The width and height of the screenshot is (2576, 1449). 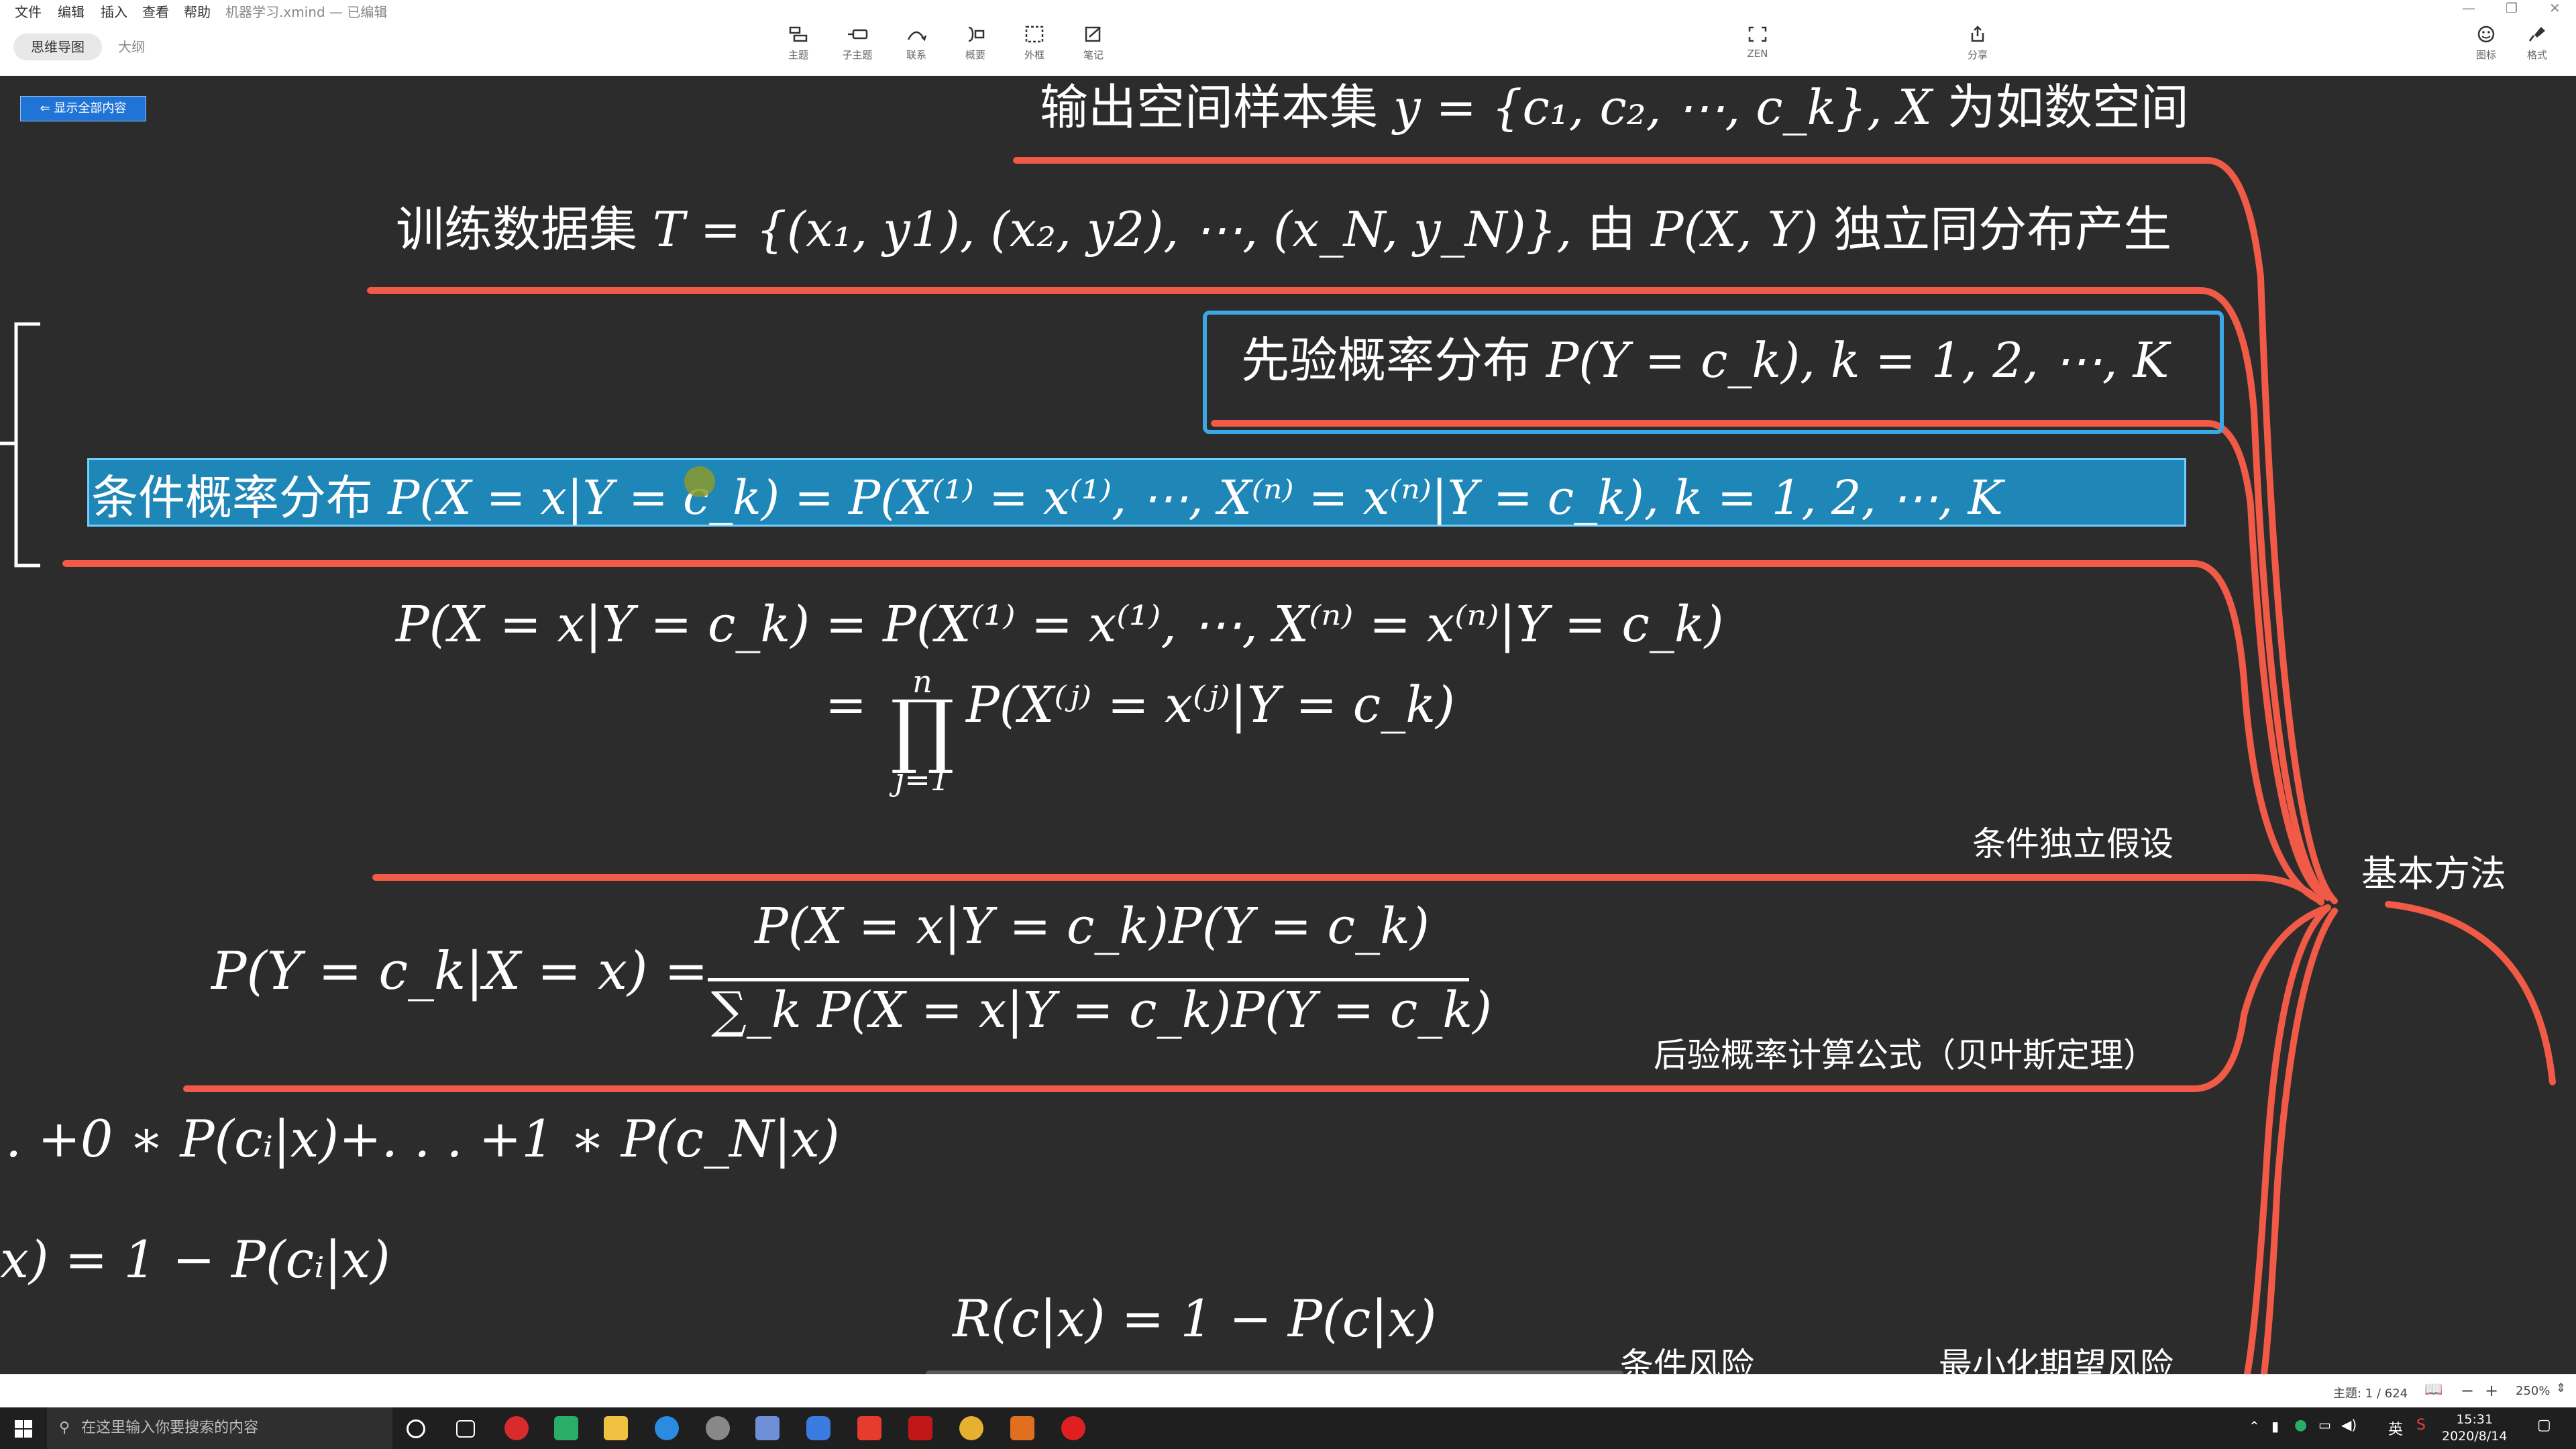 I want to click on toolbar: 思维导图 大纲 主题 子主题 联系 概要 外框 笔记 ZEN 分享 图标 格式, so click(x=1288, y=47).